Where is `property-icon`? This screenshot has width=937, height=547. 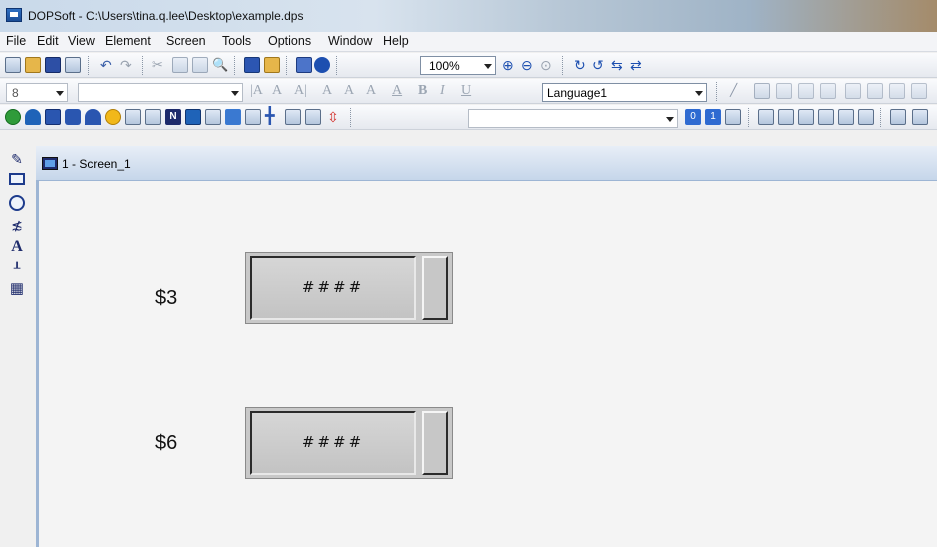 property-icon is located at coordinates (733, 117).